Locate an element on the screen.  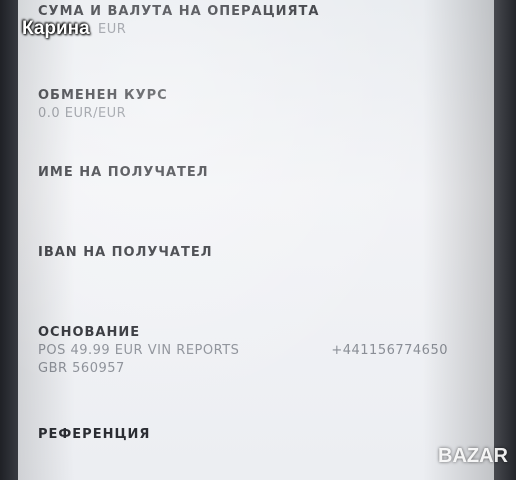
bazar-watermark: BAZAR is located at coordinates (473, 456).